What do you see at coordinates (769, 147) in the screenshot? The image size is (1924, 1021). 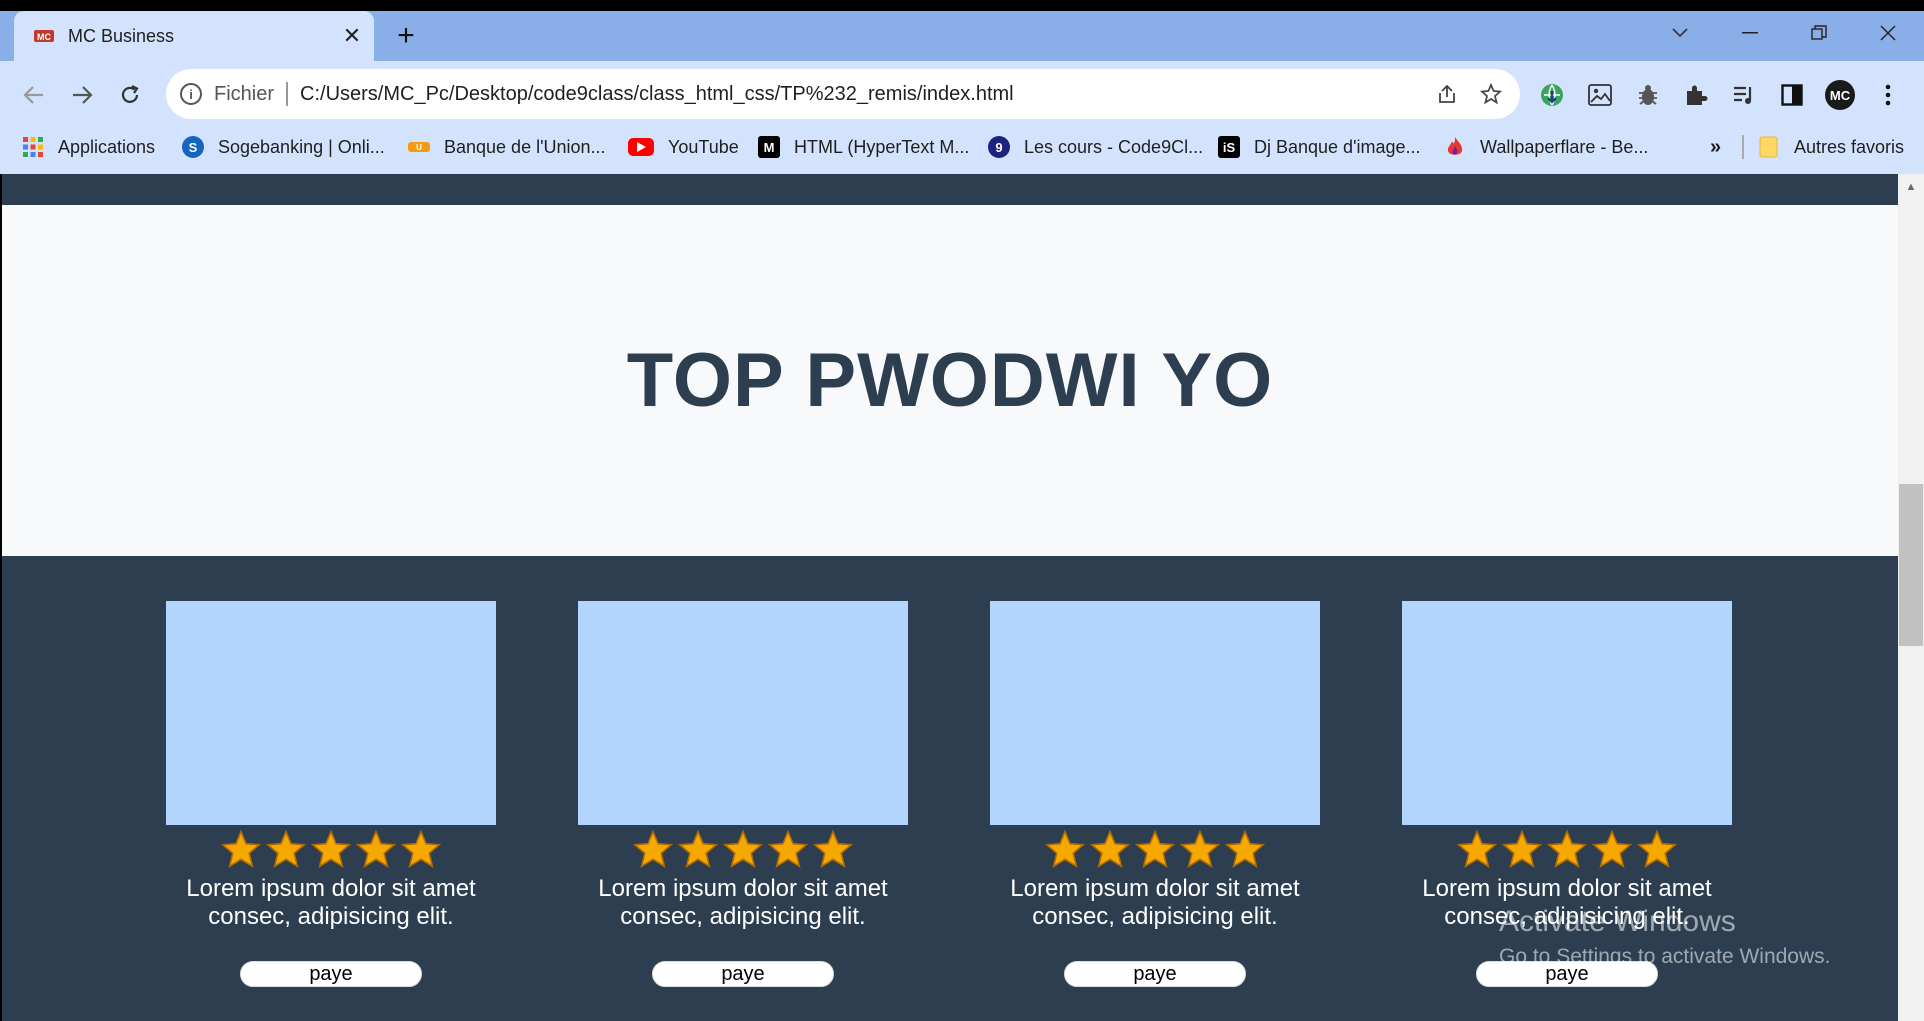 I see `mdn-icon: M` at bounding box center [769, 147].